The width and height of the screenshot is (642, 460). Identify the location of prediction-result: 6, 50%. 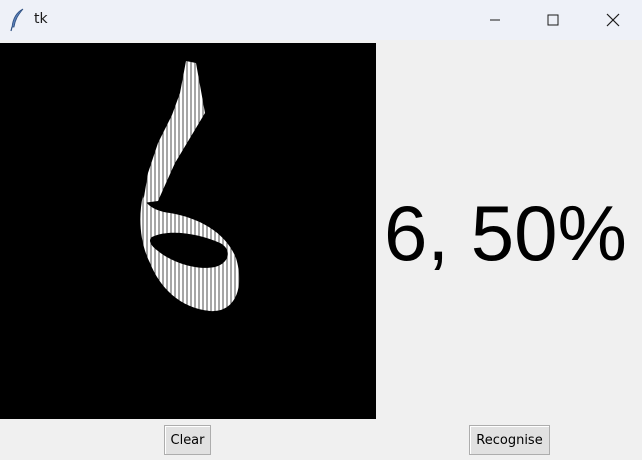
(505, 233).